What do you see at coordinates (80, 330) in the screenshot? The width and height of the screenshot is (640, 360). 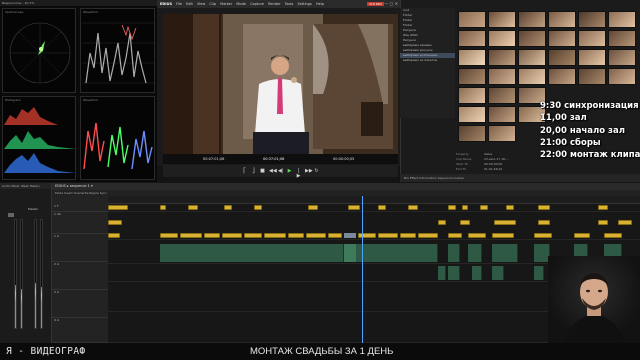 I see `track-header: 4 A` at bounding box center [80, 330].